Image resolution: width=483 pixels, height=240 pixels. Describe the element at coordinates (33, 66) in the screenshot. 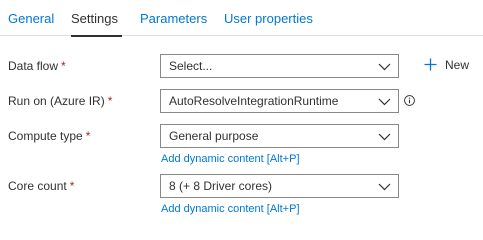

I see `data-flow-label-text: Data flow` at that location.